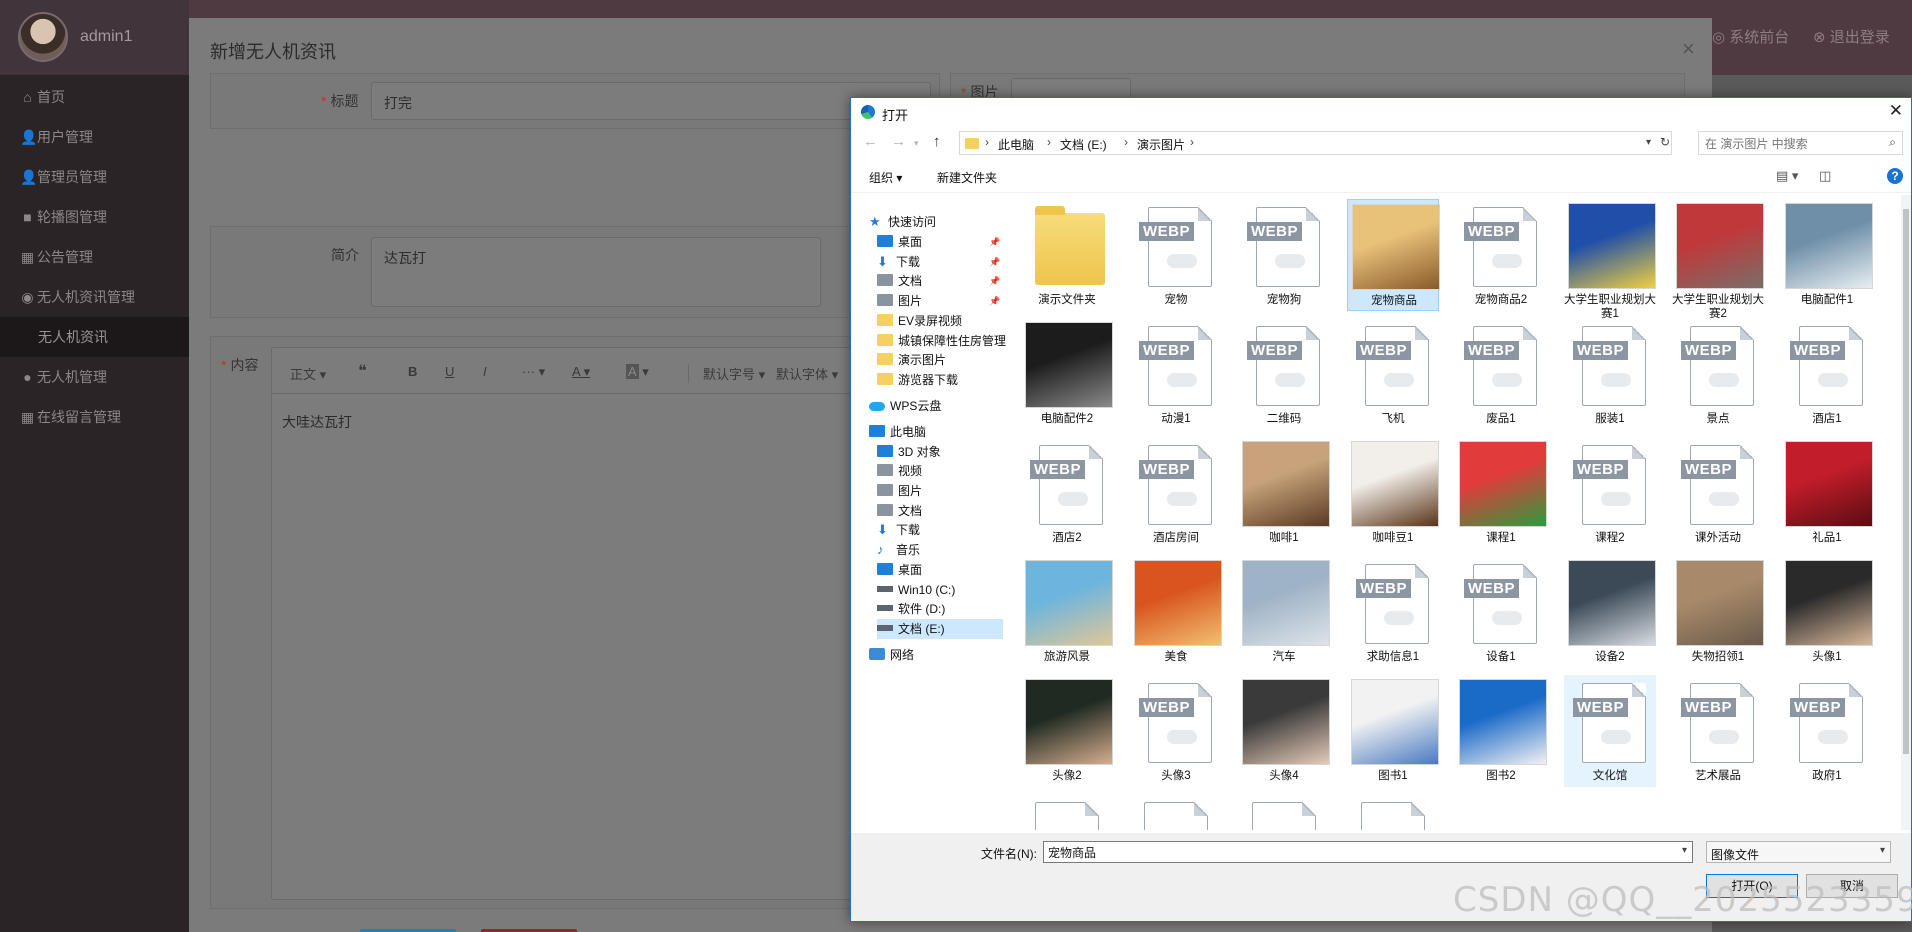 The height and width of the screenshot is (932, 1912). Describe the element at coordinates (1067, 493) in the screenshot. I see `file-tile: WEBP 酒店2` at that location.